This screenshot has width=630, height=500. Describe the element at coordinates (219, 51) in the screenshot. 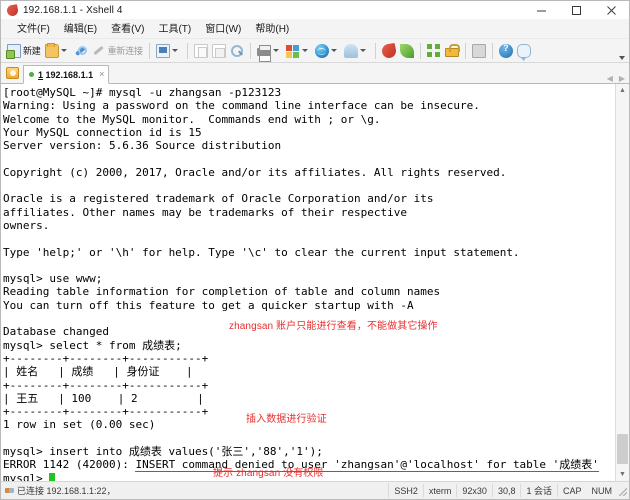

I see `paste-button` at that location.